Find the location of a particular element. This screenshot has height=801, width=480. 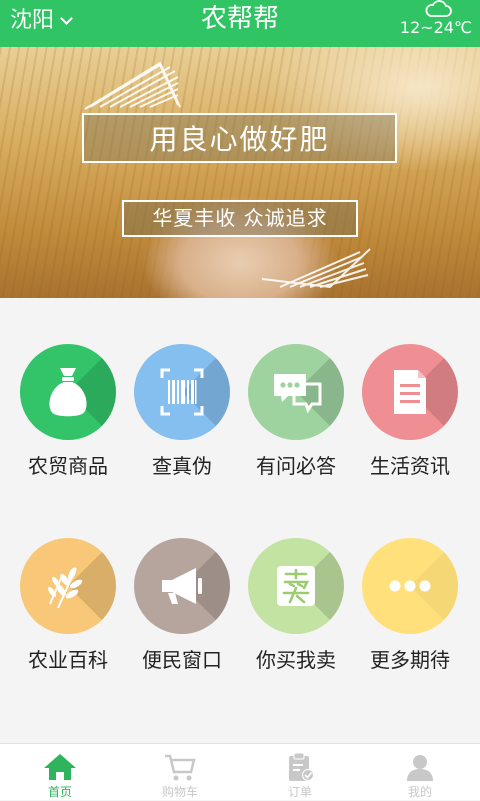

home-icon is located at coordinates (60, 767).